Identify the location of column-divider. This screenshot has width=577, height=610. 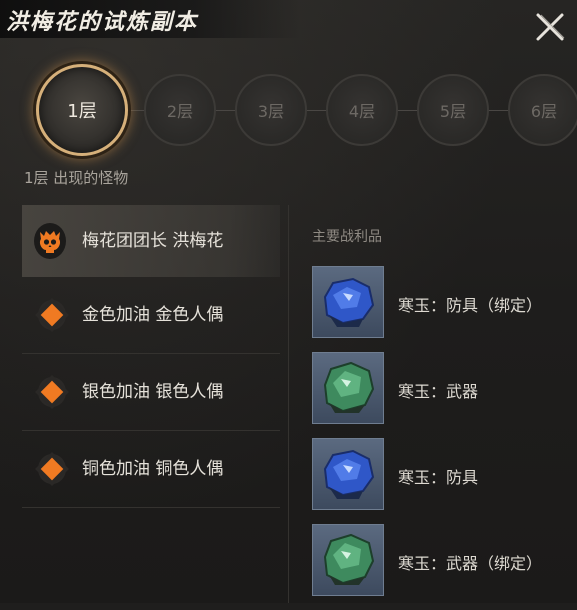
(288, 404).